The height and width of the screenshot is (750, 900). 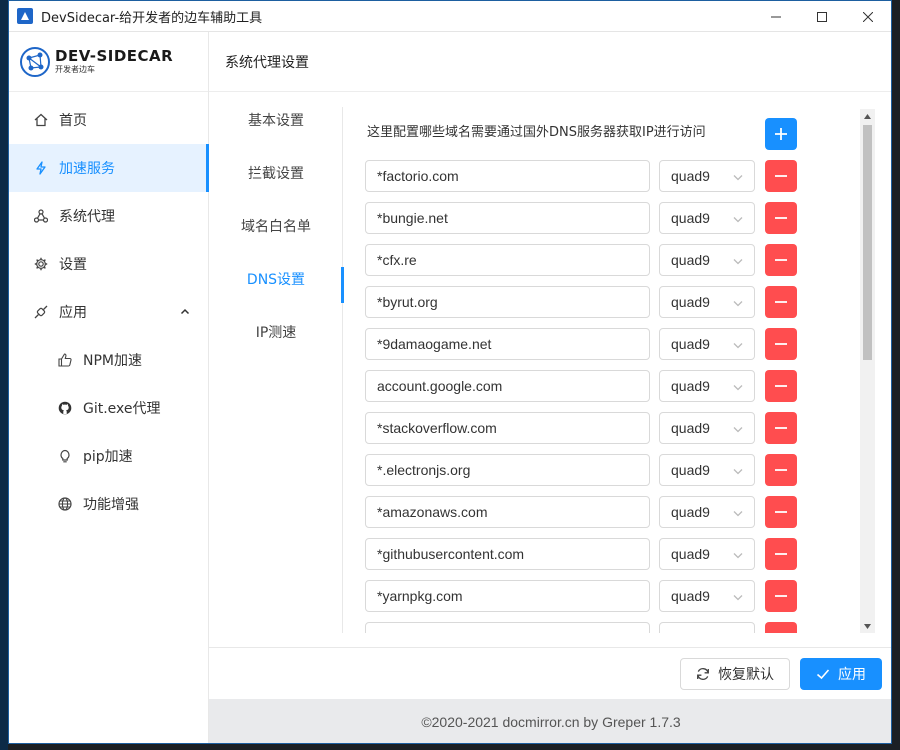 I want to click on scrollbar, so click(x=867, y=371).